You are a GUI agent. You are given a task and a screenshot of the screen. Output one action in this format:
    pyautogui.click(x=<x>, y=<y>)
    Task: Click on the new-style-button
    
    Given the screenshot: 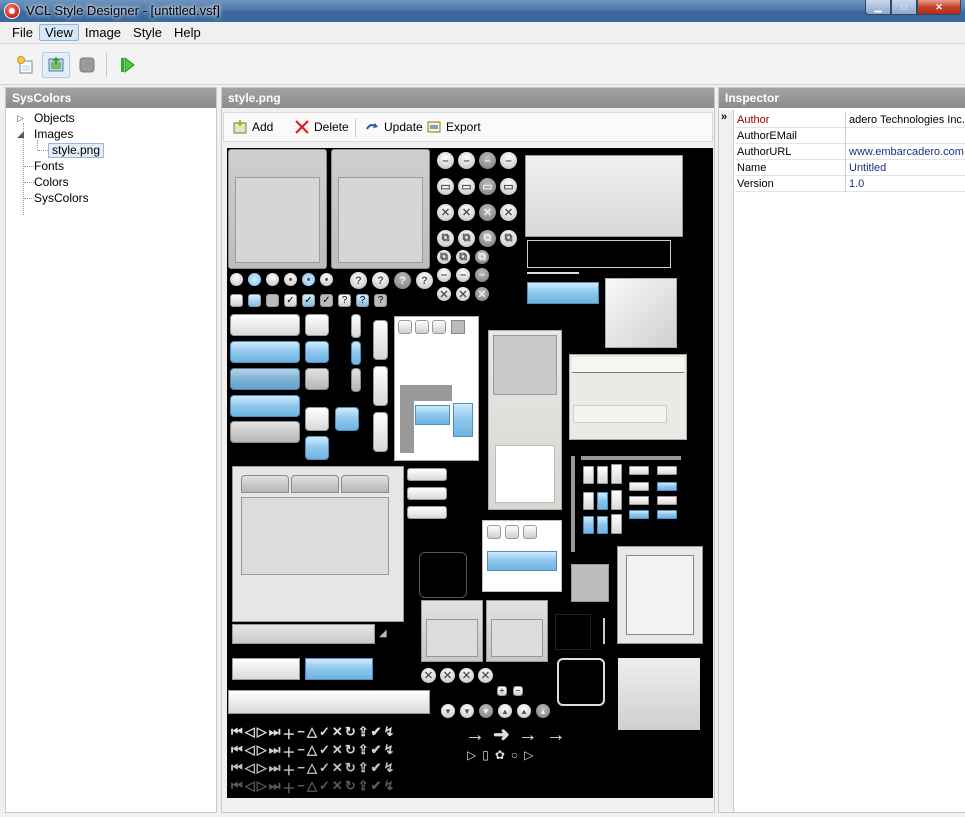 What is the action you would take?
    pyautogui.click(x=25, y=65)
    